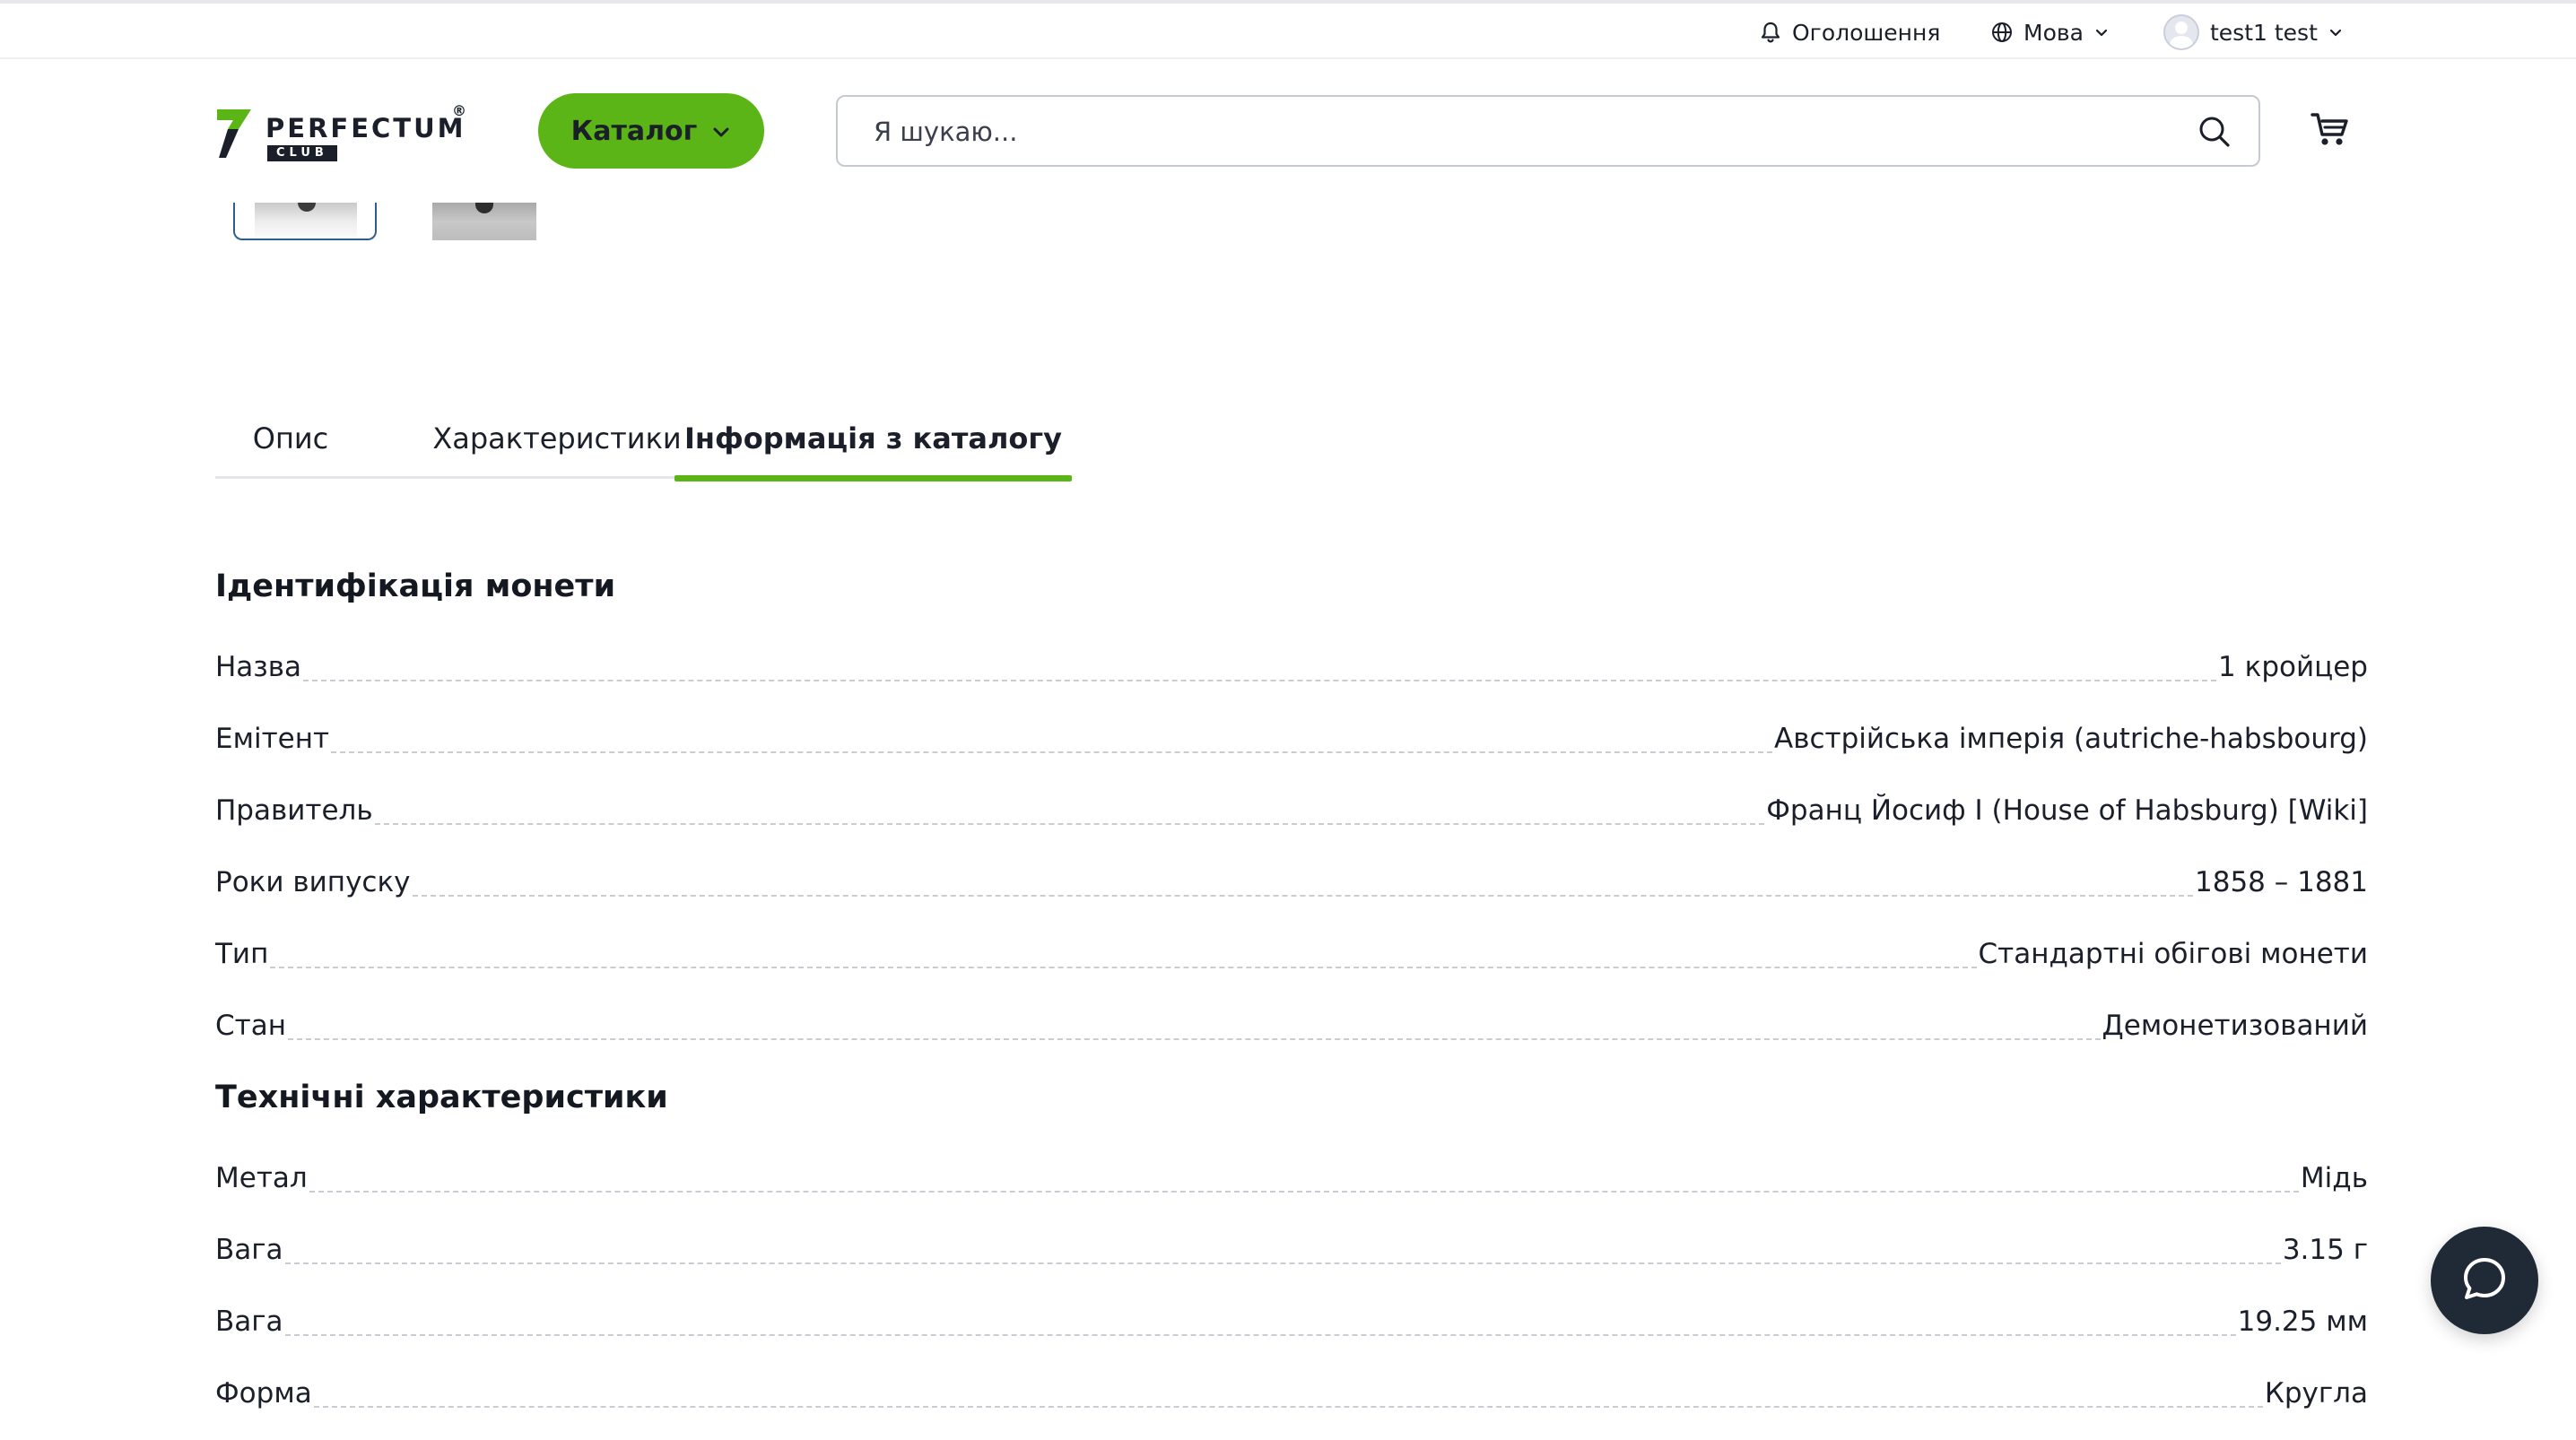  I want to click on language-label: Мова, so click(2053, 32).